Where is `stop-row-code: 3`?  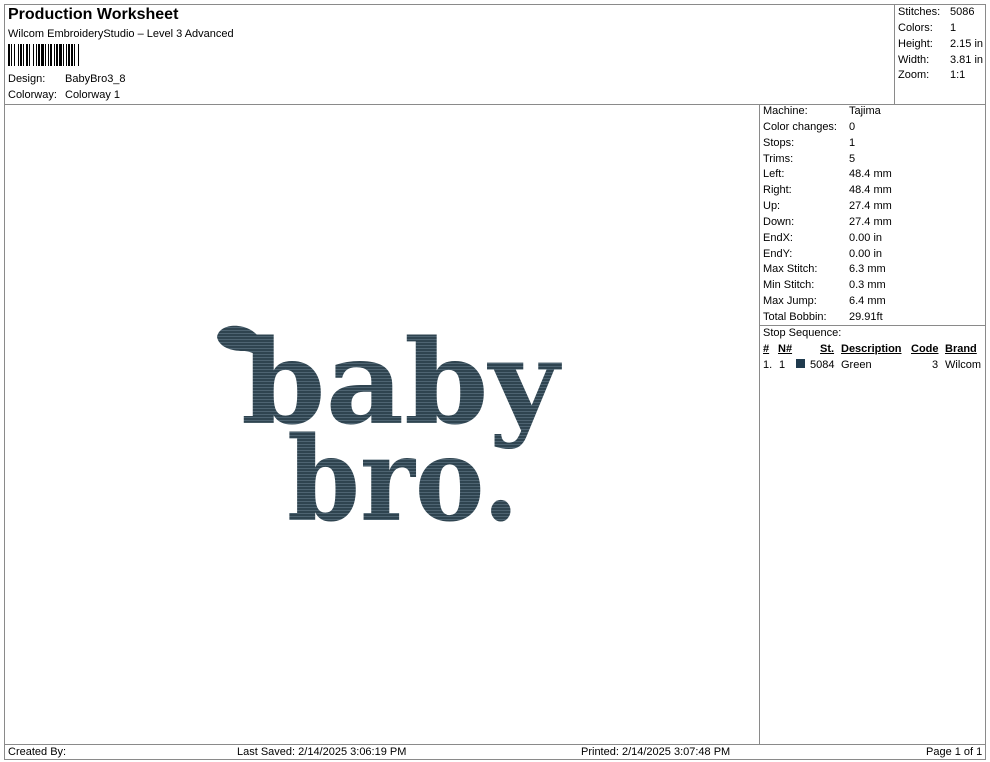 stop-row-code: 3 is located at coordinates (935, 365).